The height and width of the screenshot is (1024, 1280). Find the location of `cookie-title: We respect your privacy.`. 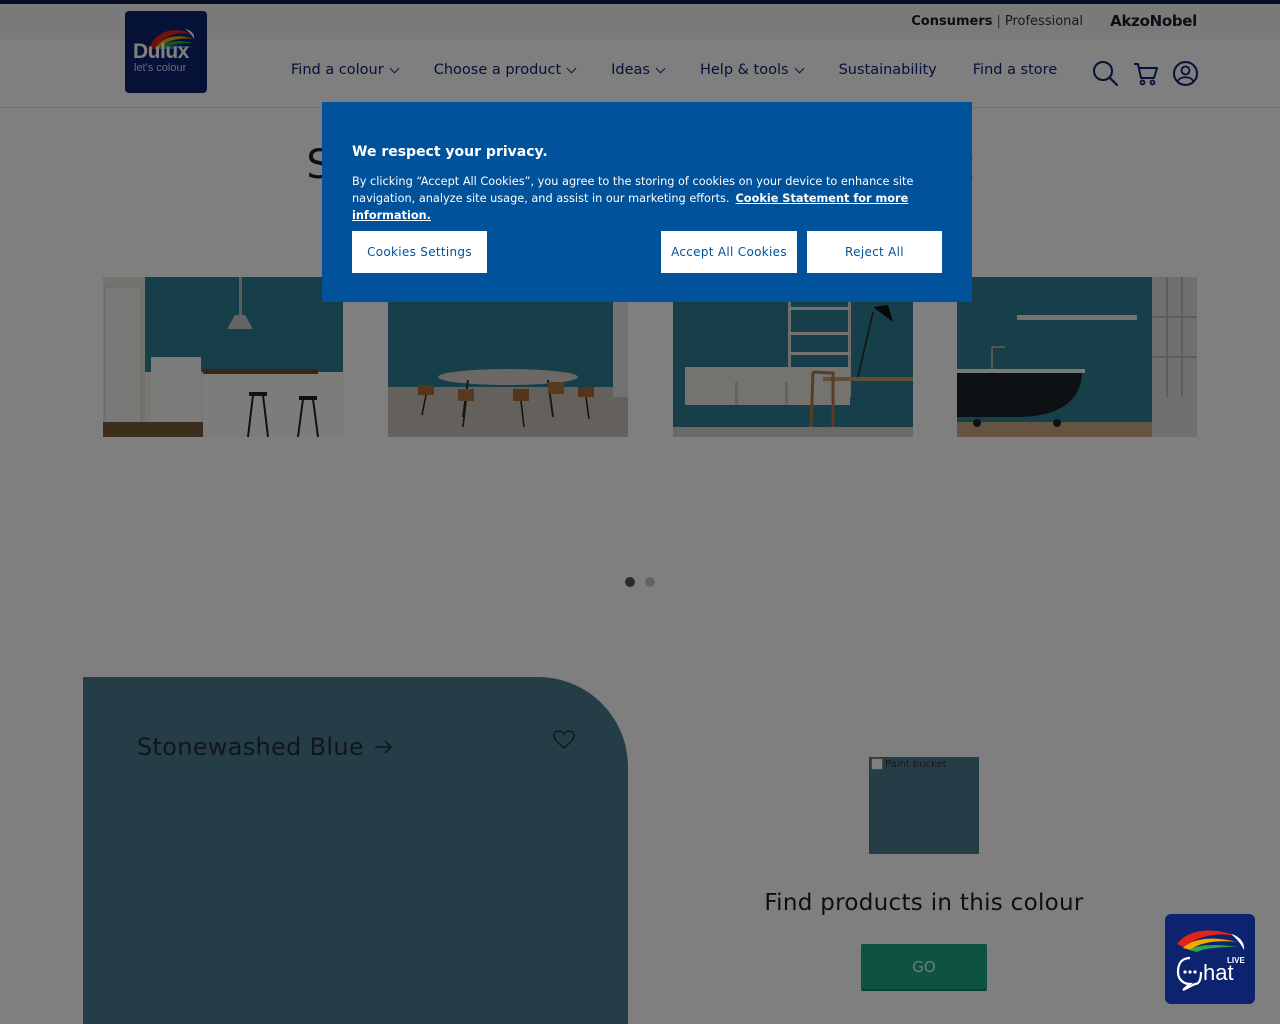

cookie-title: We respect your privacy. is located at coordinates (450, 152).